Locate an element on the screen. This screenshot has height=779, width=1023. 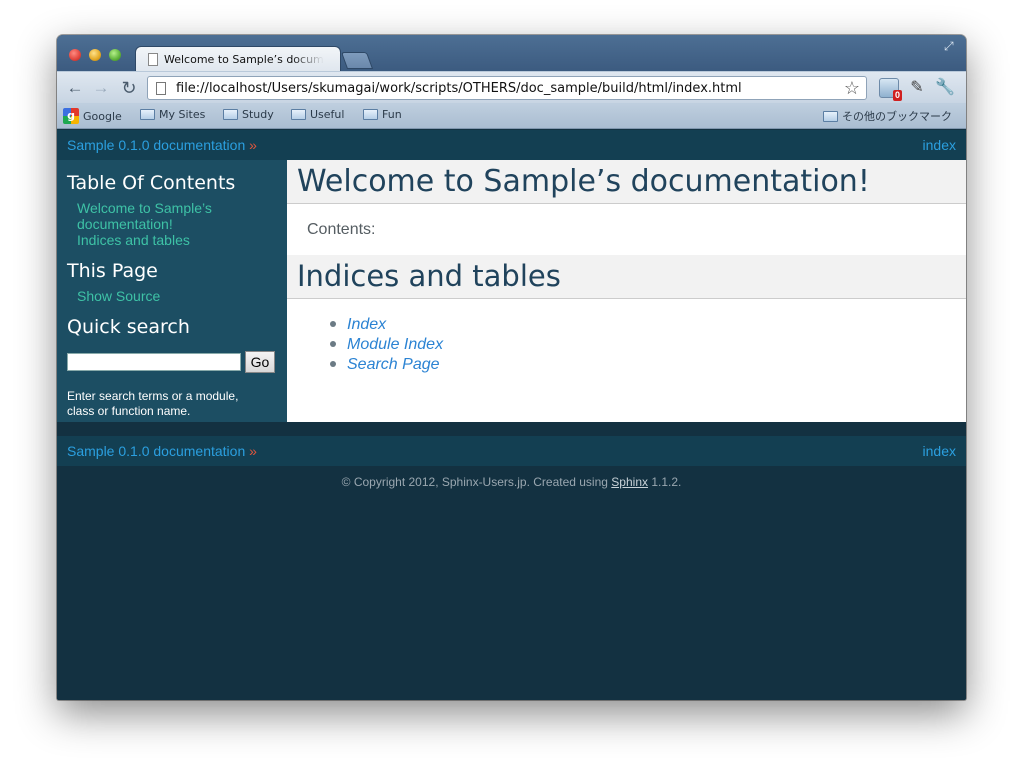
tab-strip: Welcome to Sample’s documentation! ⤢ is located at coordinates (511, 53).